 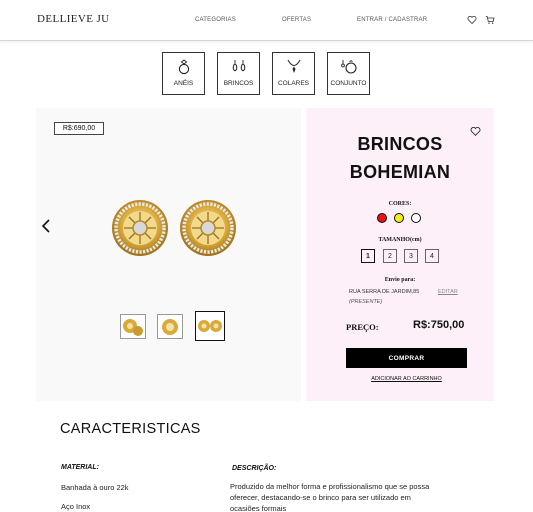 I want to click on shipping-label: Envio para:, so click(x=400, y=280).